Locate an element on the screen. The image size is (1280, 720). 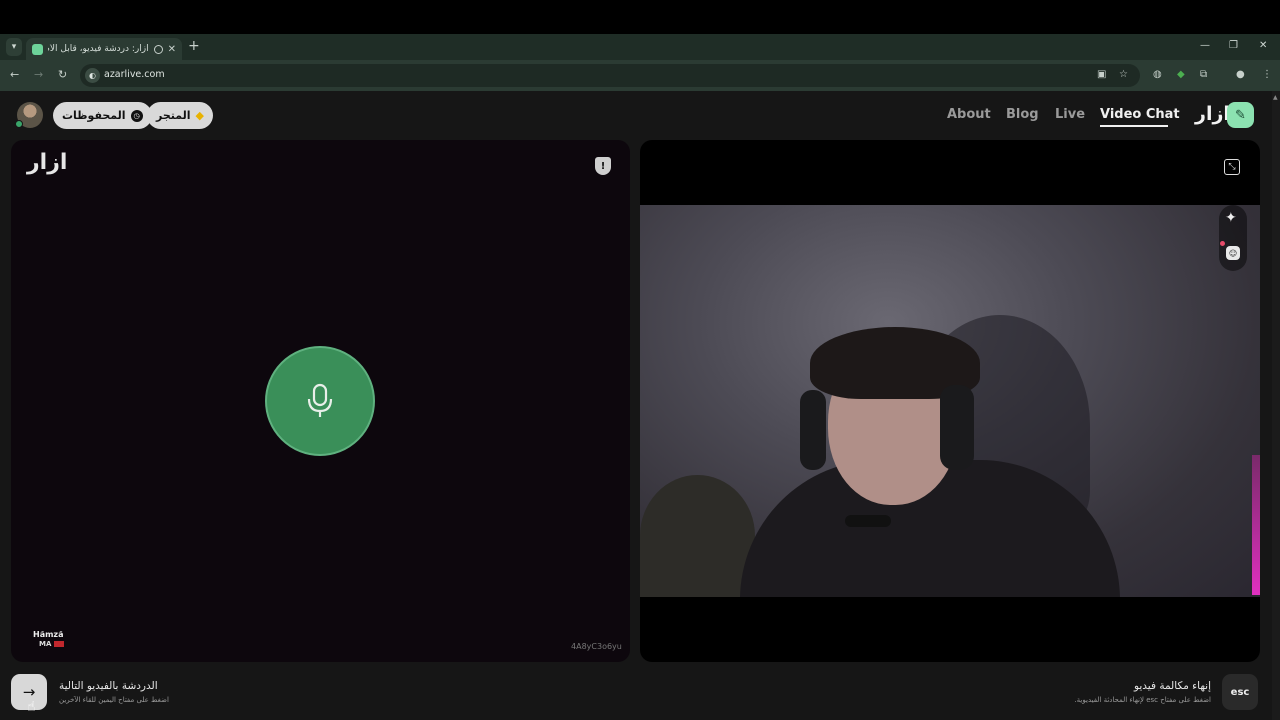
extensions-puzzle-icon: ⧉ is located at coordinates (1203, 74).